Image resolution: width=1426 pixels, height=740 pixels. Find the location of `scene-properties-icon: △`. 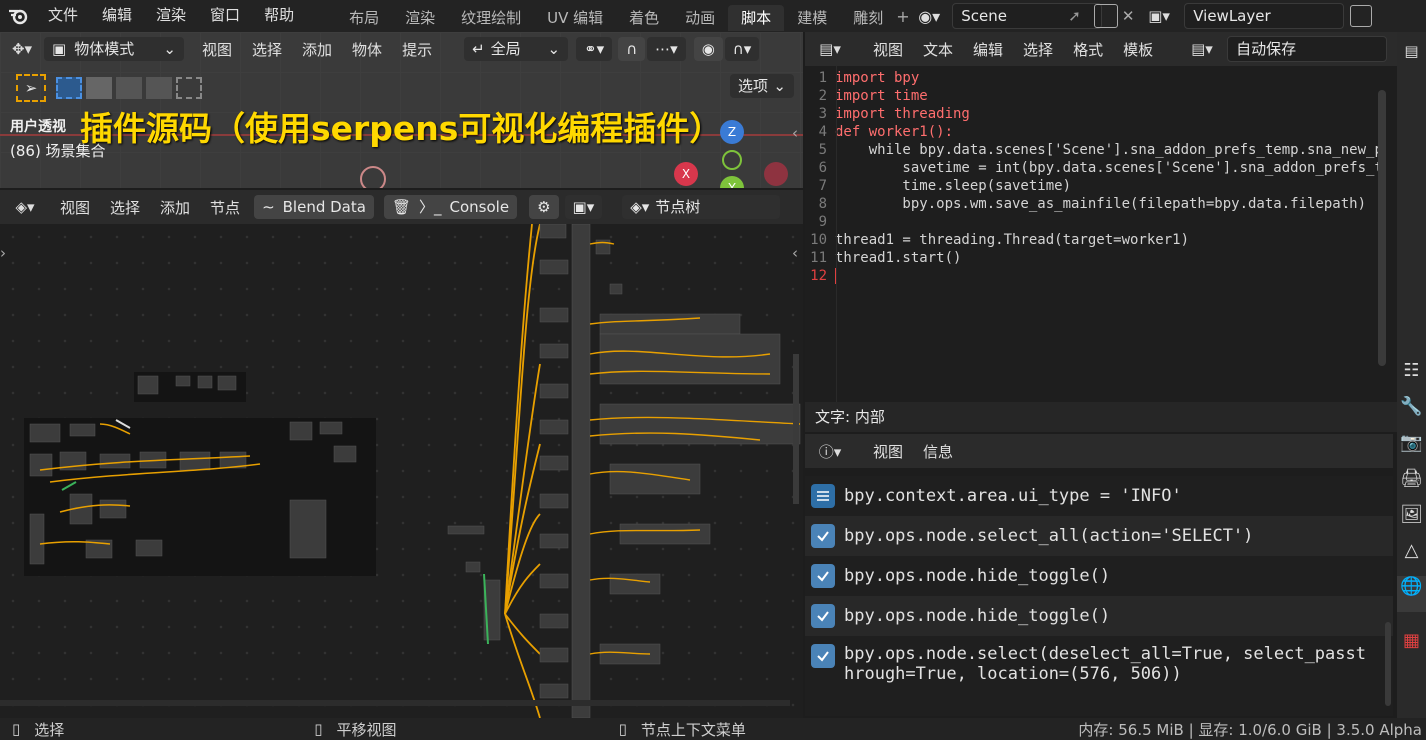

scene-properties-icon: △ is located at coordinates (1411, 558).